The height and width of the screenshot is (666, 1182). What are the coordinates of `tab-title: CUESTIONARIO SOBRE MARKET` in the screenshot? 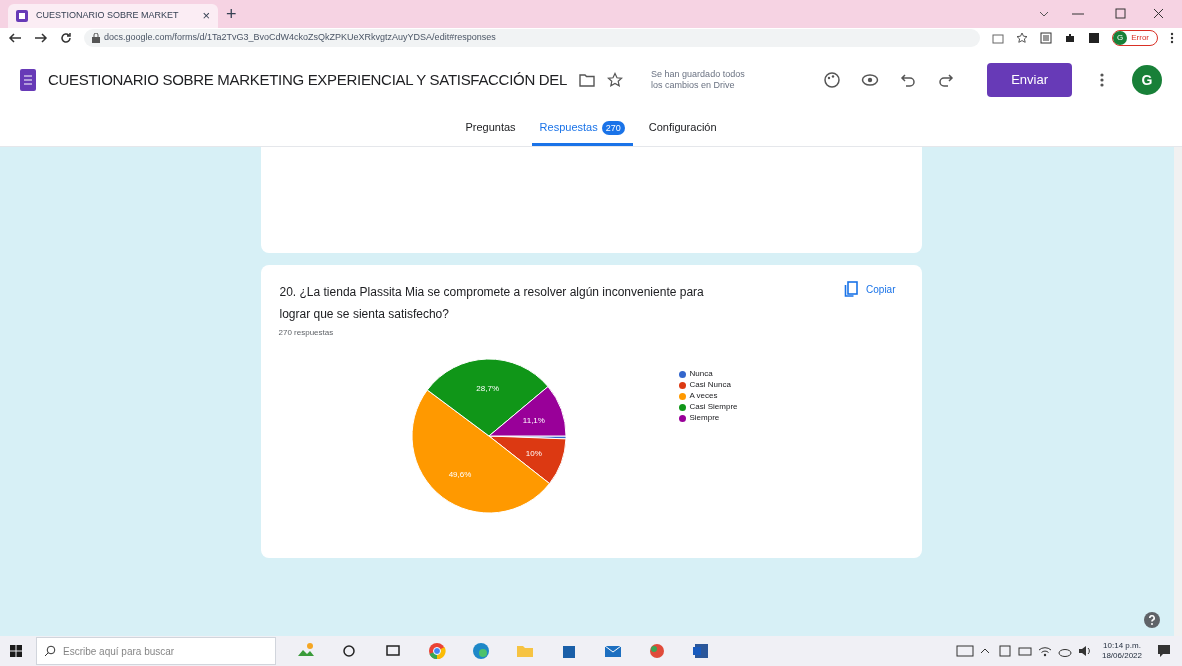 It's located at (108, 16).